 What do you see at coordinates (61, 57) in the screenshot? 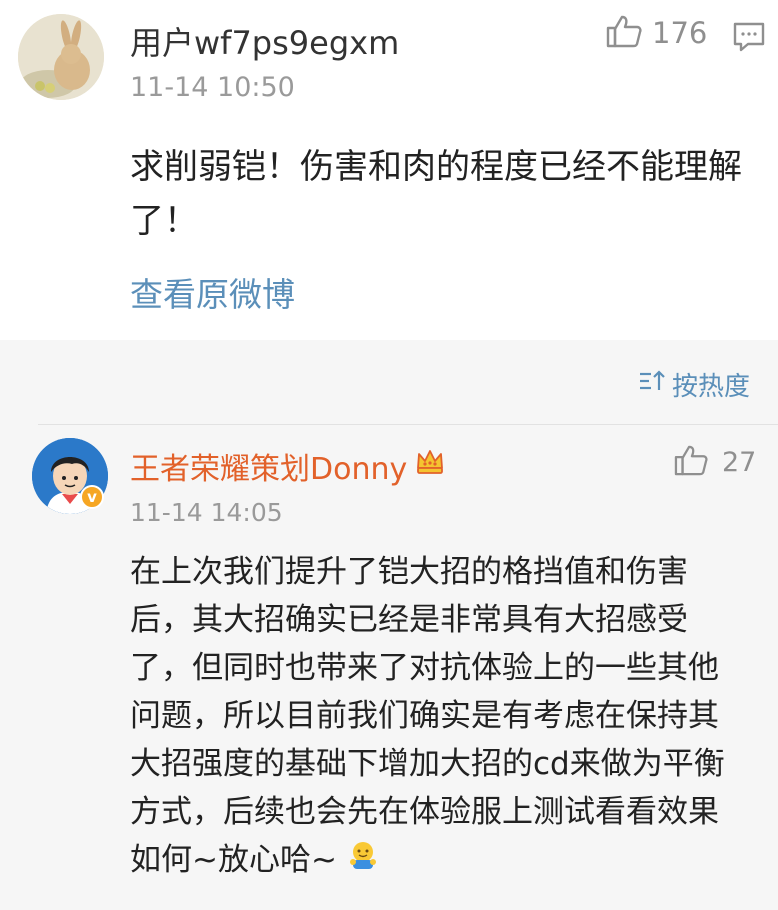
I see `avatar` at bounding box center [61, 57].